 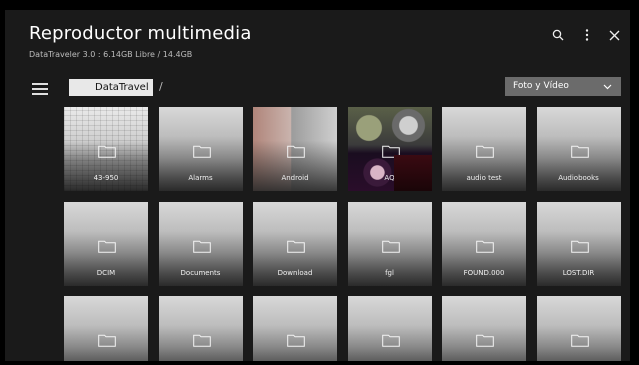 I want to click on chevron-down-icon, so click(x=607, y=87).